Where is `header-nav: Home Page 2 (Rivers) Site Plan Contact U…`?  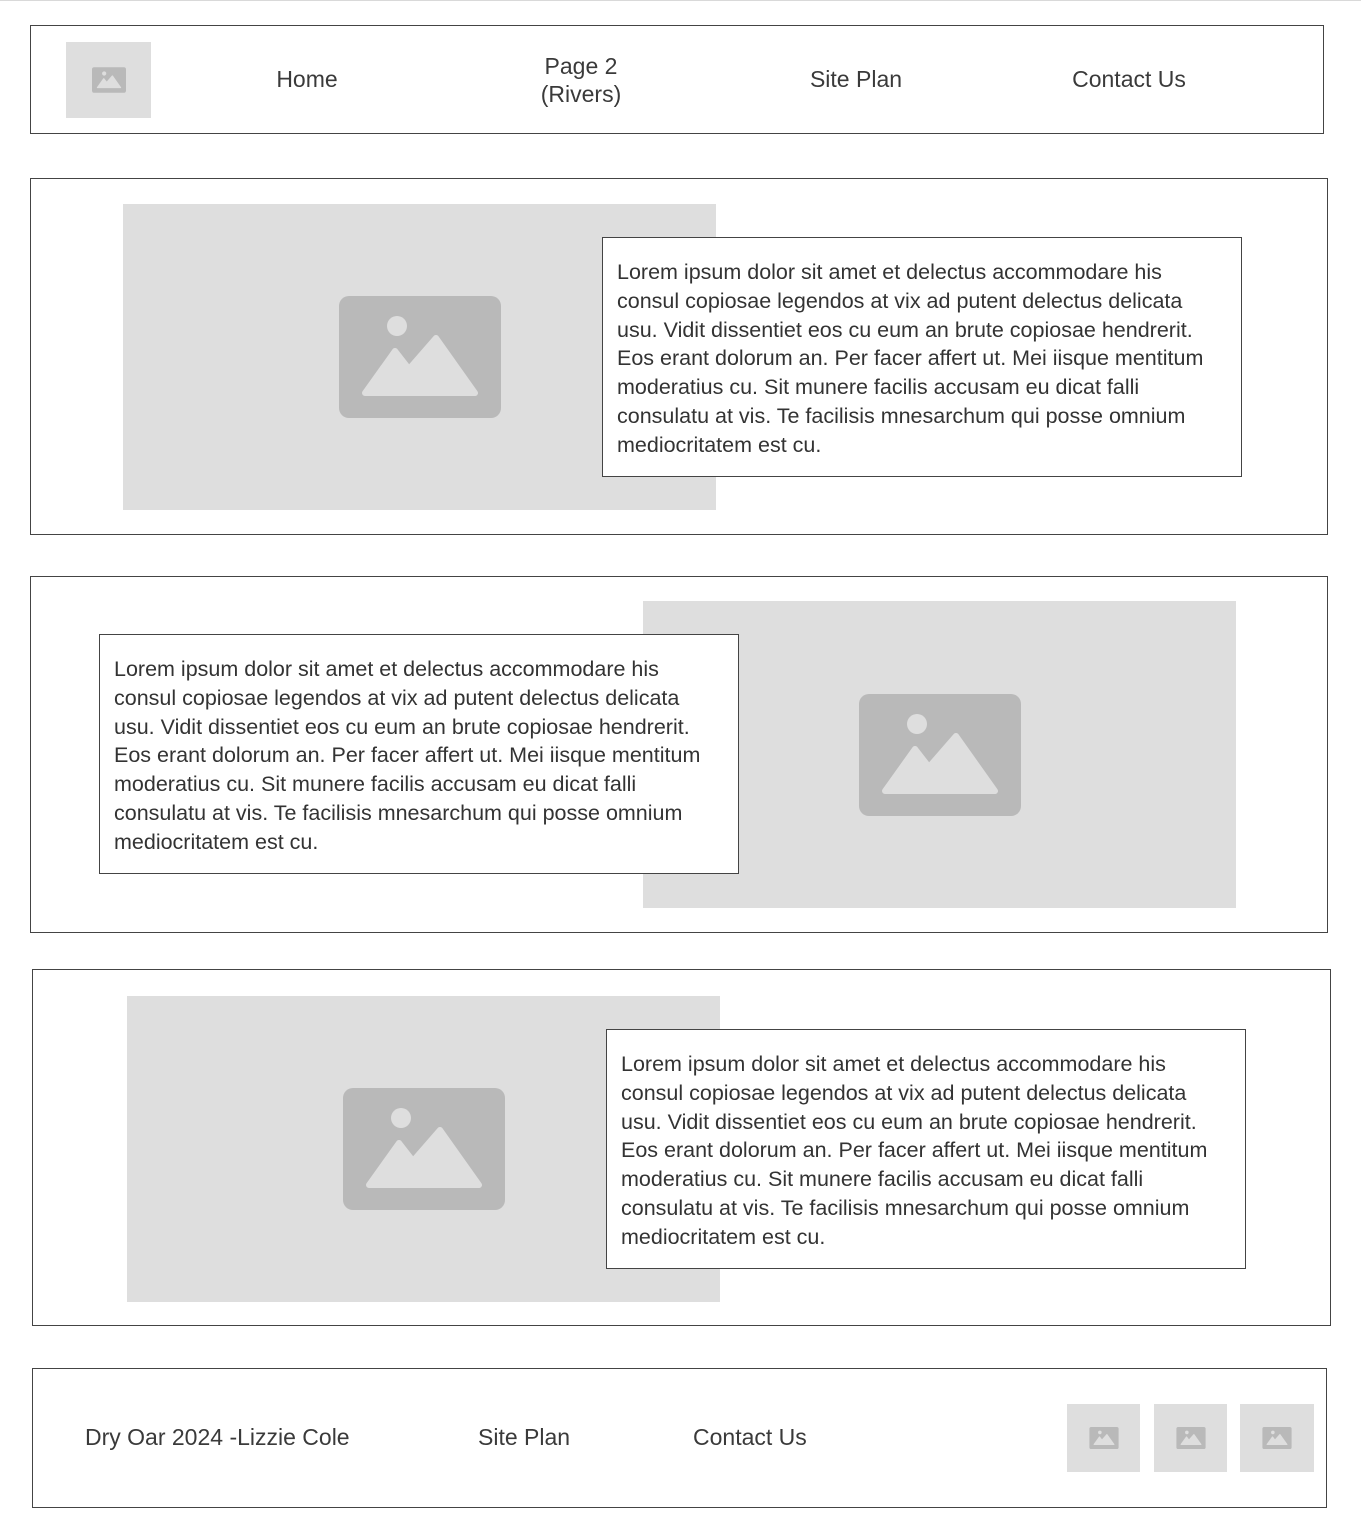
header-nav: Home Page 2 (Rivers) Site Plan Contact U… is located at coordinates (677, 79).